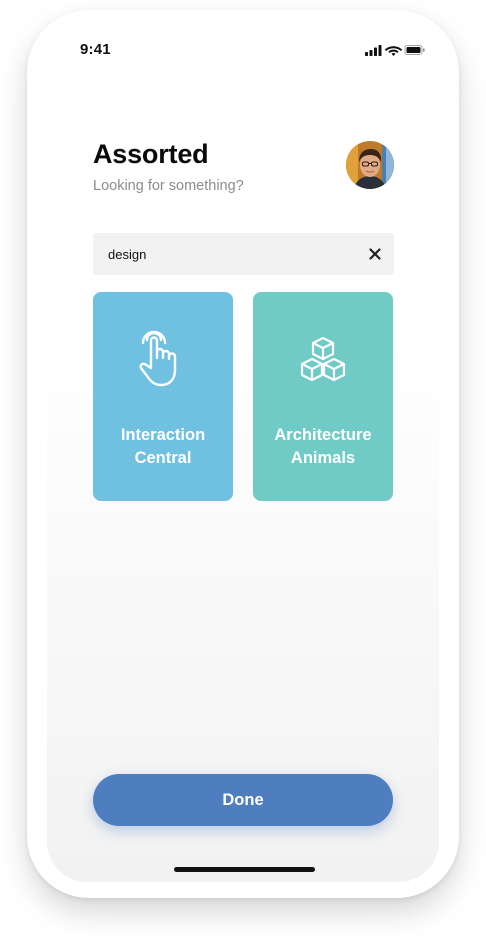 The width and height of the screenshot is (486, 945). I want to click on avatar-image, so click(370, 165).